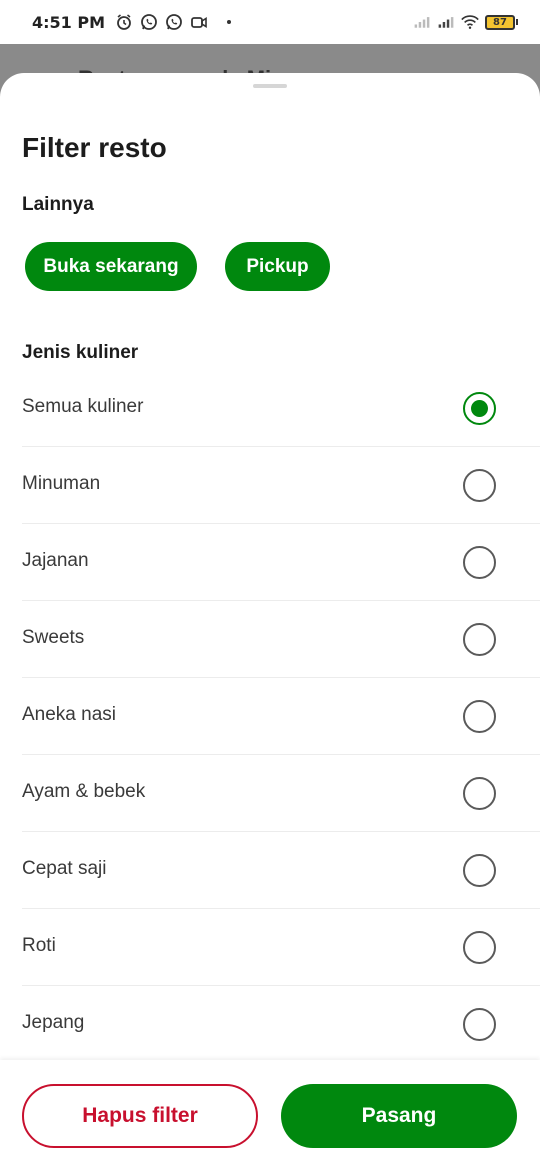  Describe the element at coordinates (270, 870) in the screenshot. I see `cuisine-option-fast-food: Cepat saji` at that location.